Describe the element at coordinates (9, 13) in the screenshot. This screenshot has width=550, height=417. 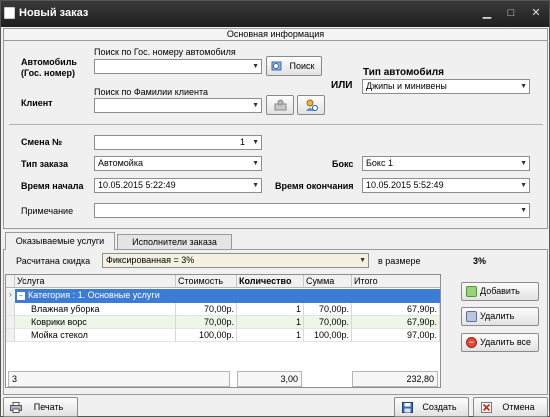
I see `app-icon` at that location.